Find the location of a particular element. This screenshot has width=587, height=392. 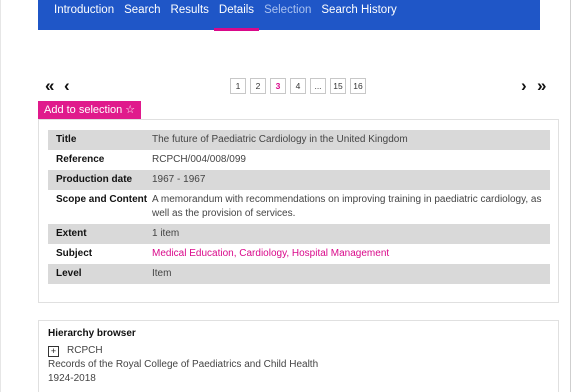

tab-details: Details is located at coordinates (236, 15).